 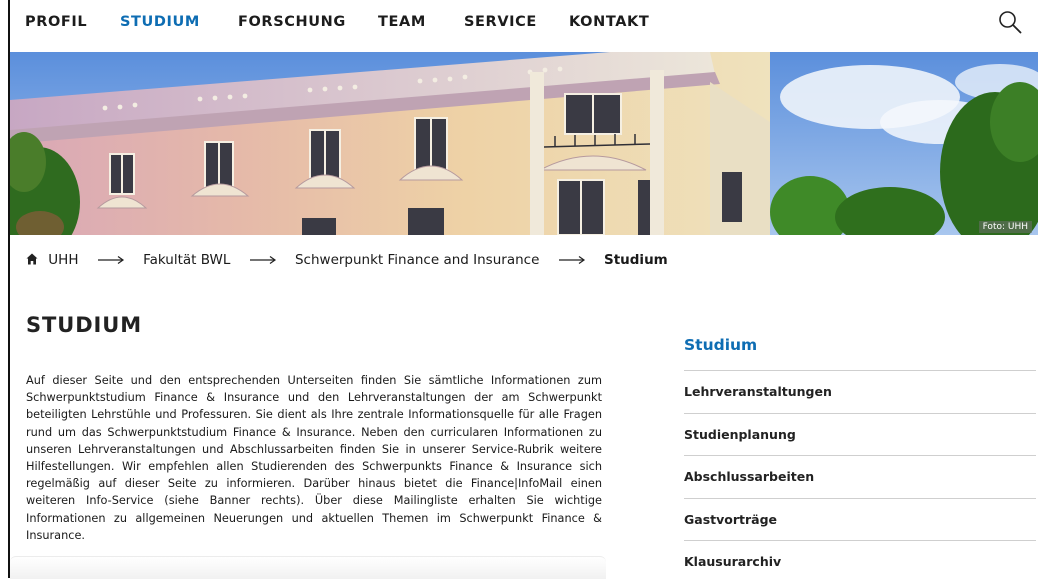 What do you see at coordinates (860, 520) in the screenshot?
I see `sidenav-item-gastvortraege: Gastvorträge` at bounding box center [860, 520].